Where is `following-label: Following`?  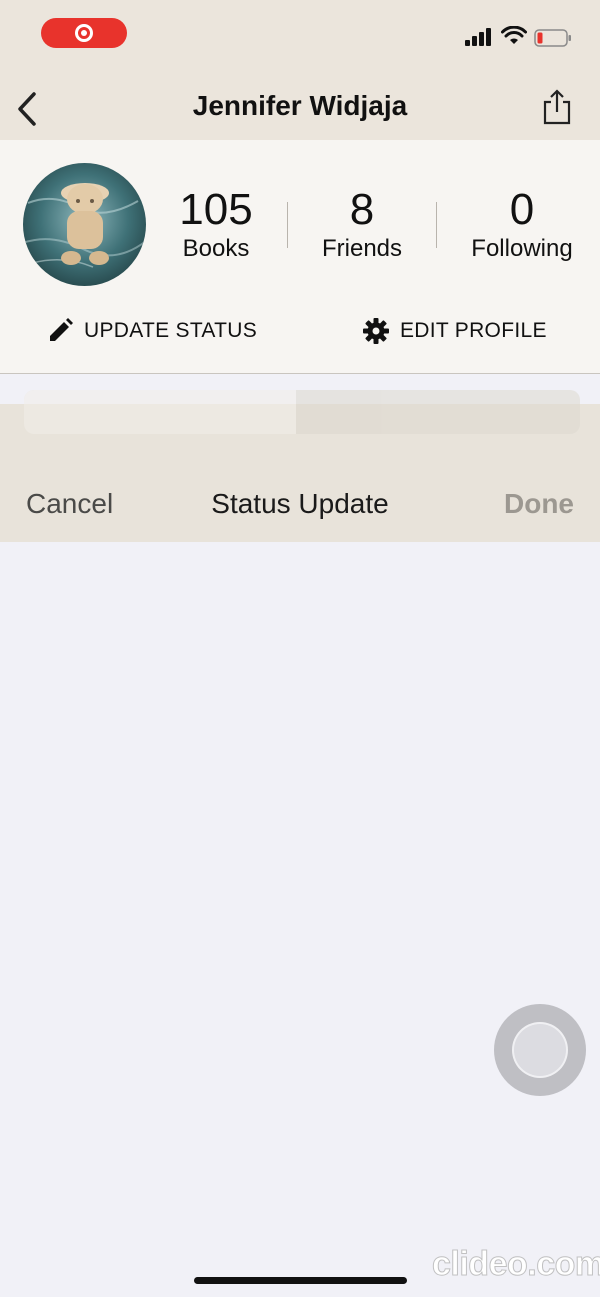 following-label: Following is located at coordinates (522, 248).